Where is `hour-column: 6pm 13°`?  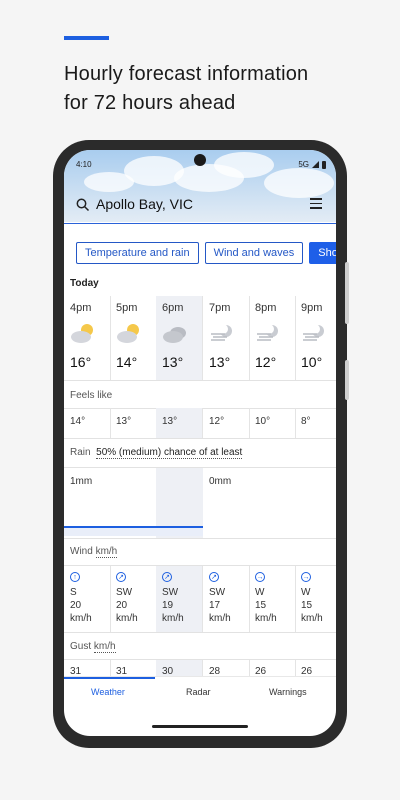
hour-column: 6pm 13° is located at coordinates (179, 338).